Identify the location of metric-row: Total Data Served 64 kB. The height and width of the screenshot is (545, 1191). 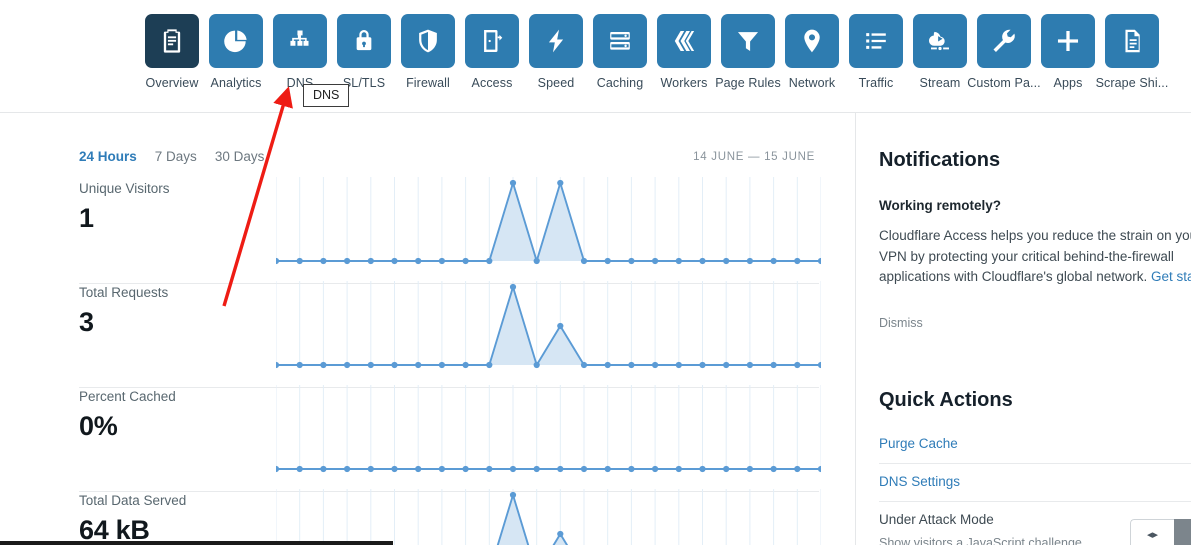
(427, 517).